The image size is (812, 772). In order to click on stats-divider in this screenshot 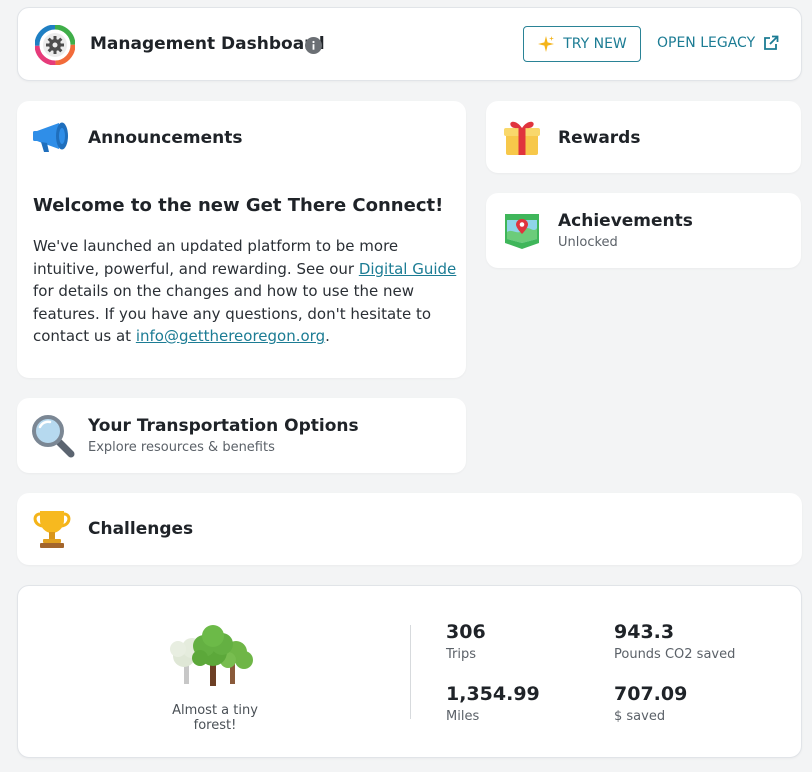, I will do `click(410, 672)`.